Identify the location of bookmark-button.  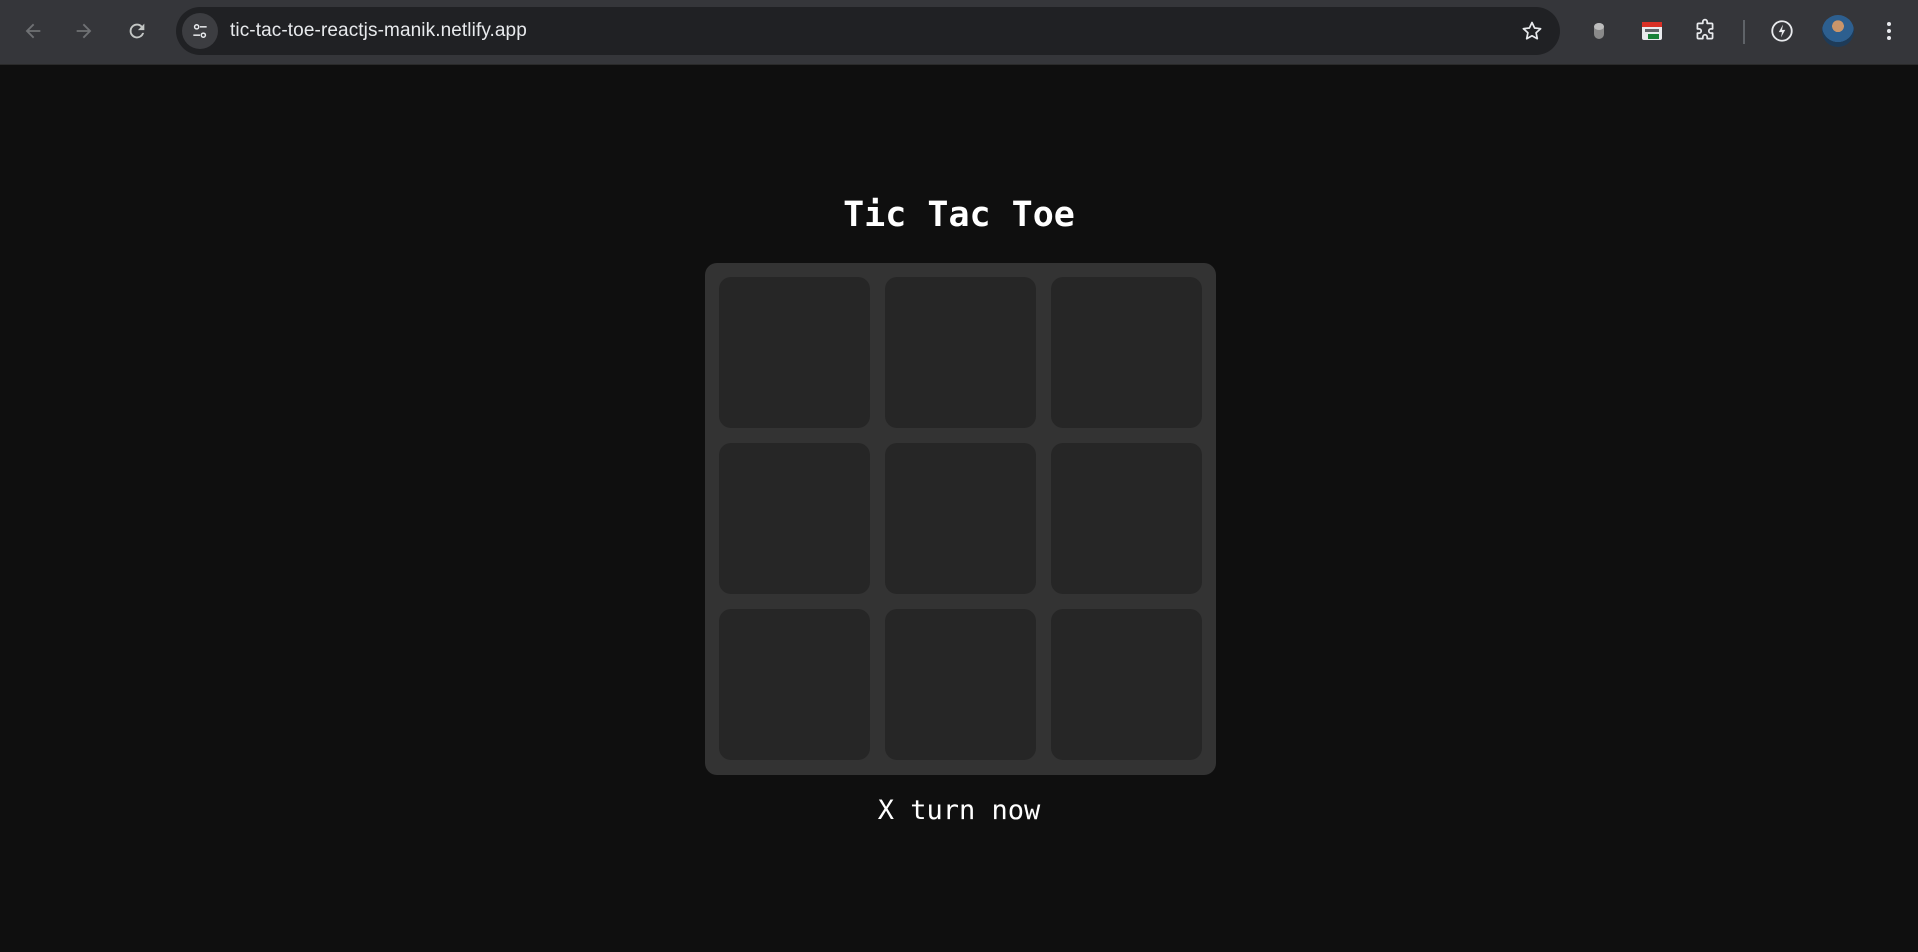
(1532, 31).